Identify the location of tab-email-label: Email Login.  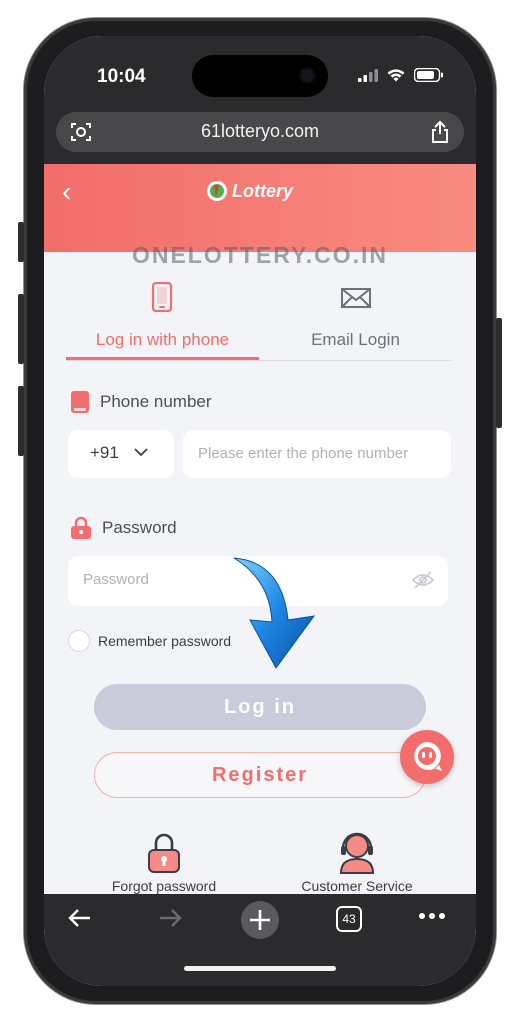
(355, 339).